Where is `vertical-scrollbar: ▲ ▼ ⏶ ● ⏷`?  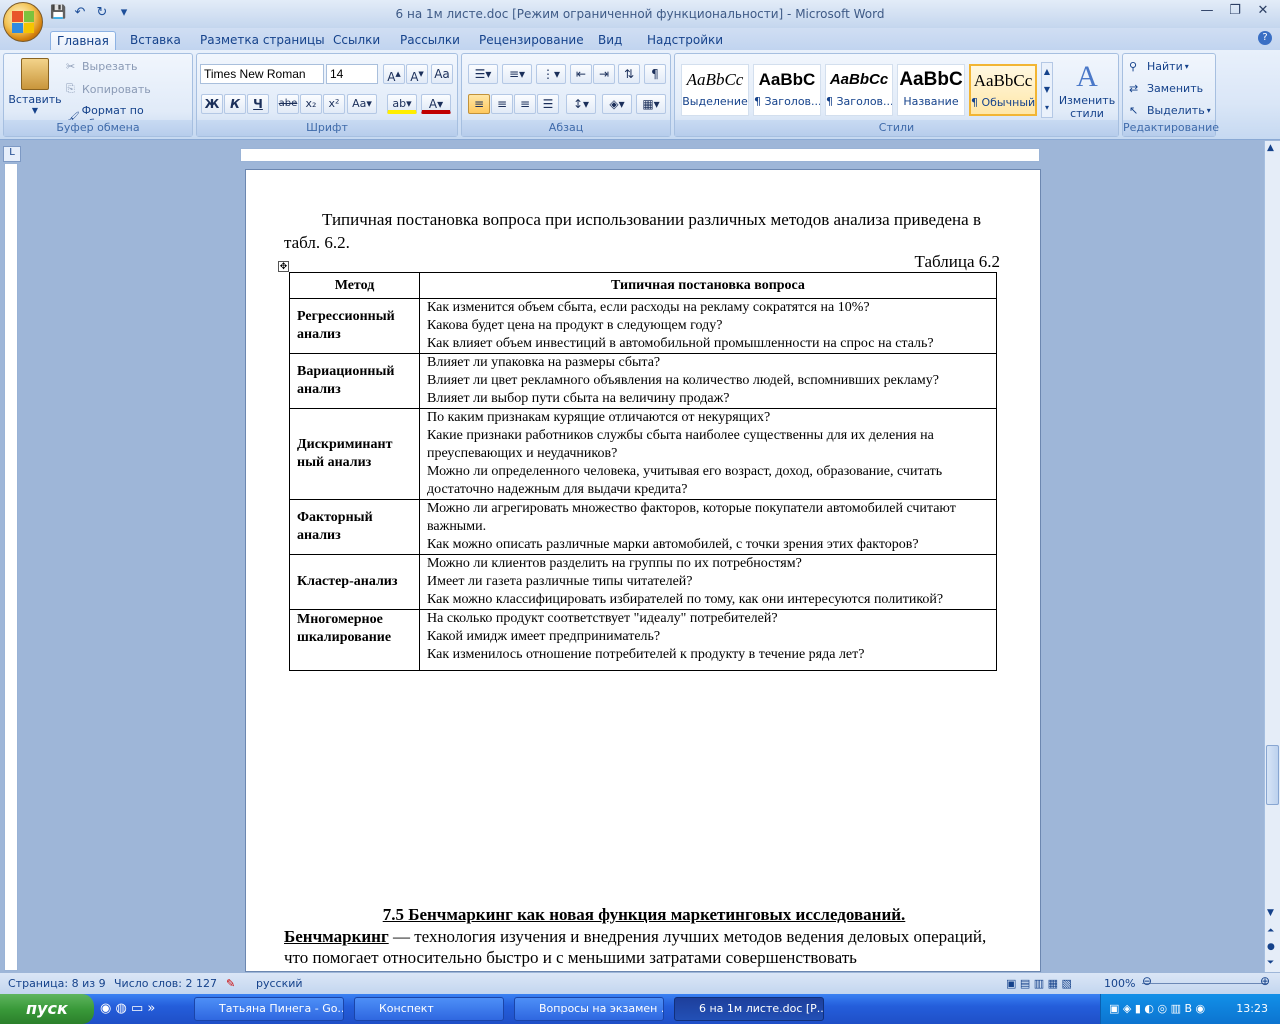 vertical-scrollbar: ▲ ▼ ⏶ ● ⏷ is located at coordinates (1272, 556).